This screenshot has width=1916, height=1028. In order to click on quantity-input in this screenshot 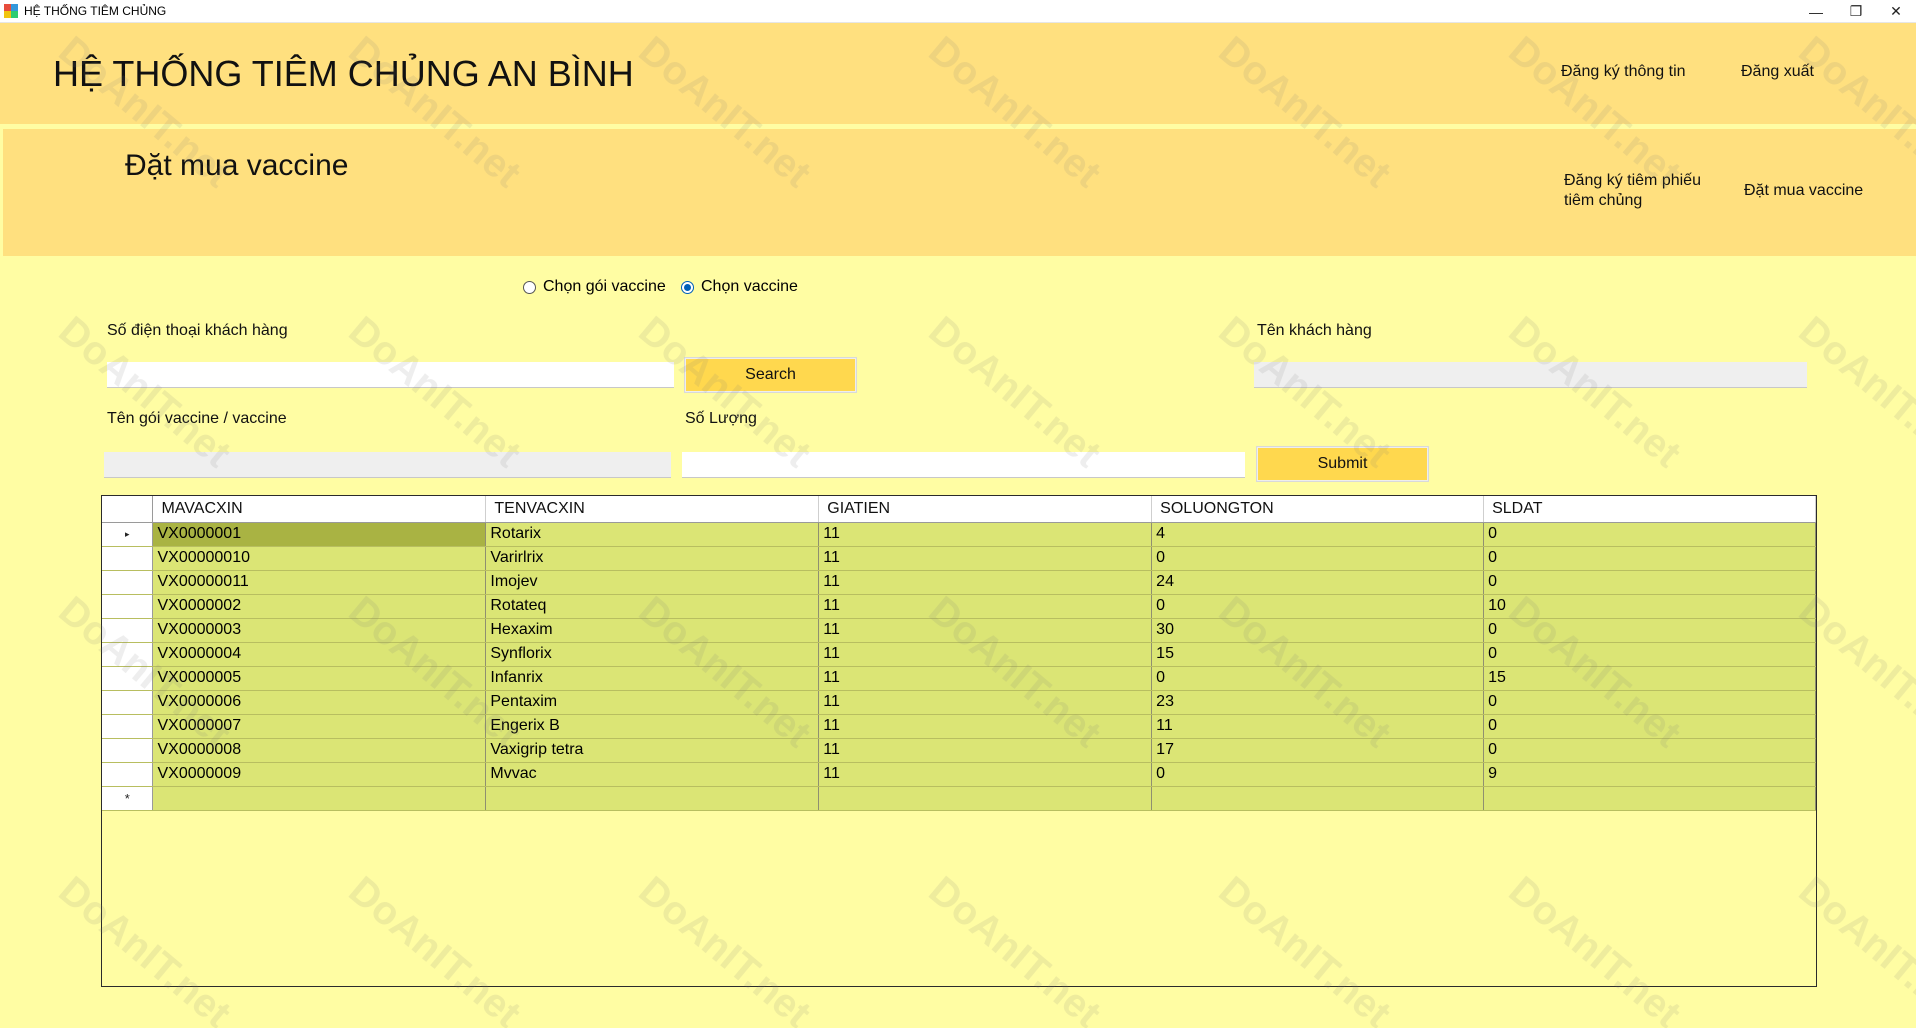, I will do `click(963, 465)`.